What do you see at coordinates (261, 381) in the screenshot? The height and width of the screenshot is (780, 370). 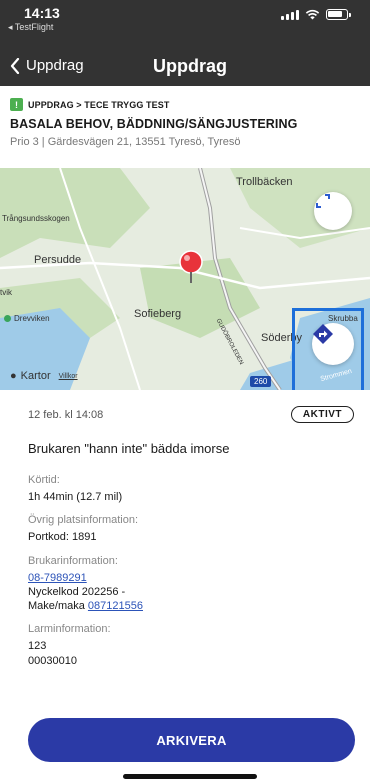 I see `road-number-badge: 260` at bounding box center [261, 381].